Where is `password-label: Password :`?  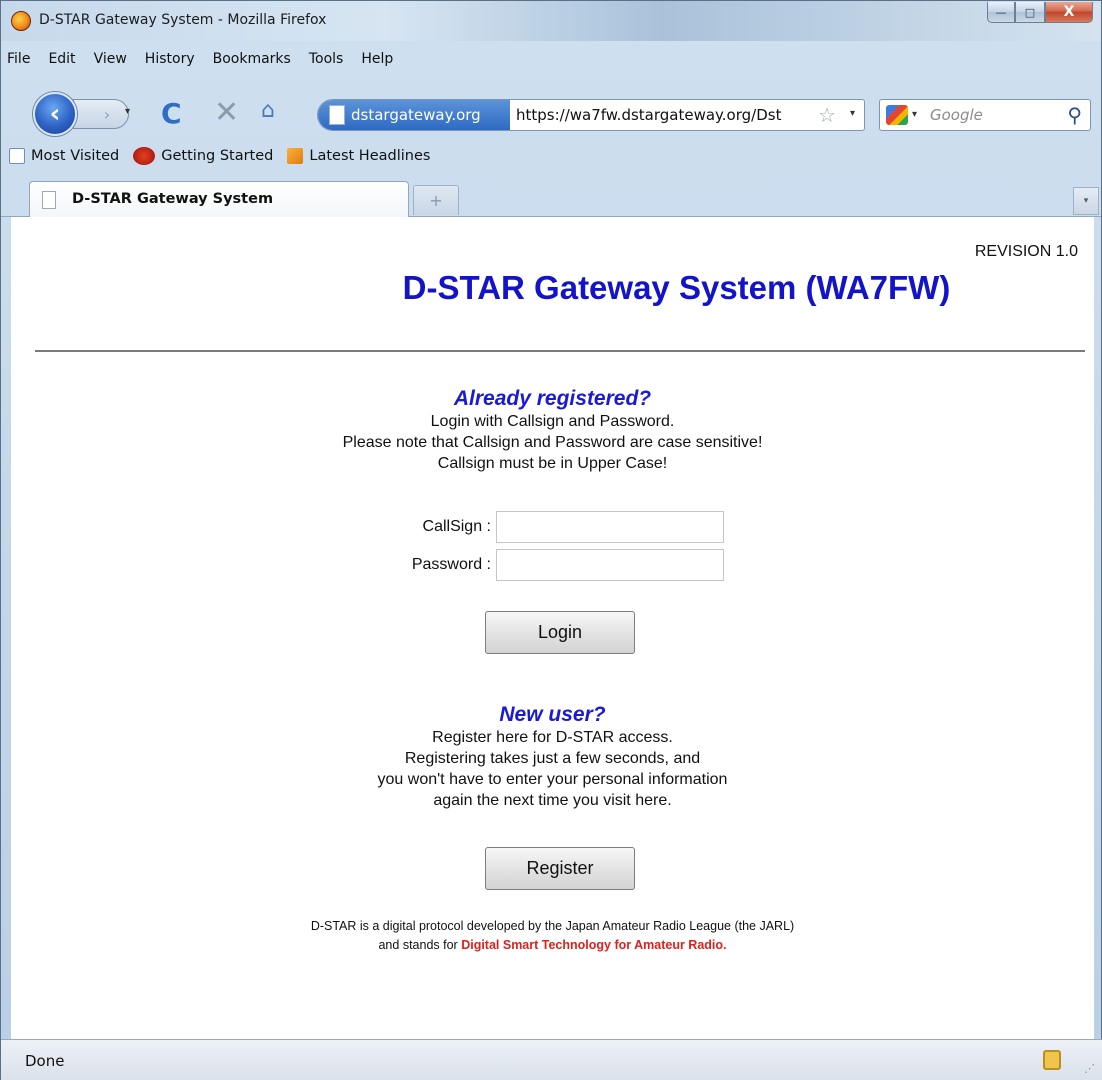
password-label: Password : is located at coordinates (451, 564).